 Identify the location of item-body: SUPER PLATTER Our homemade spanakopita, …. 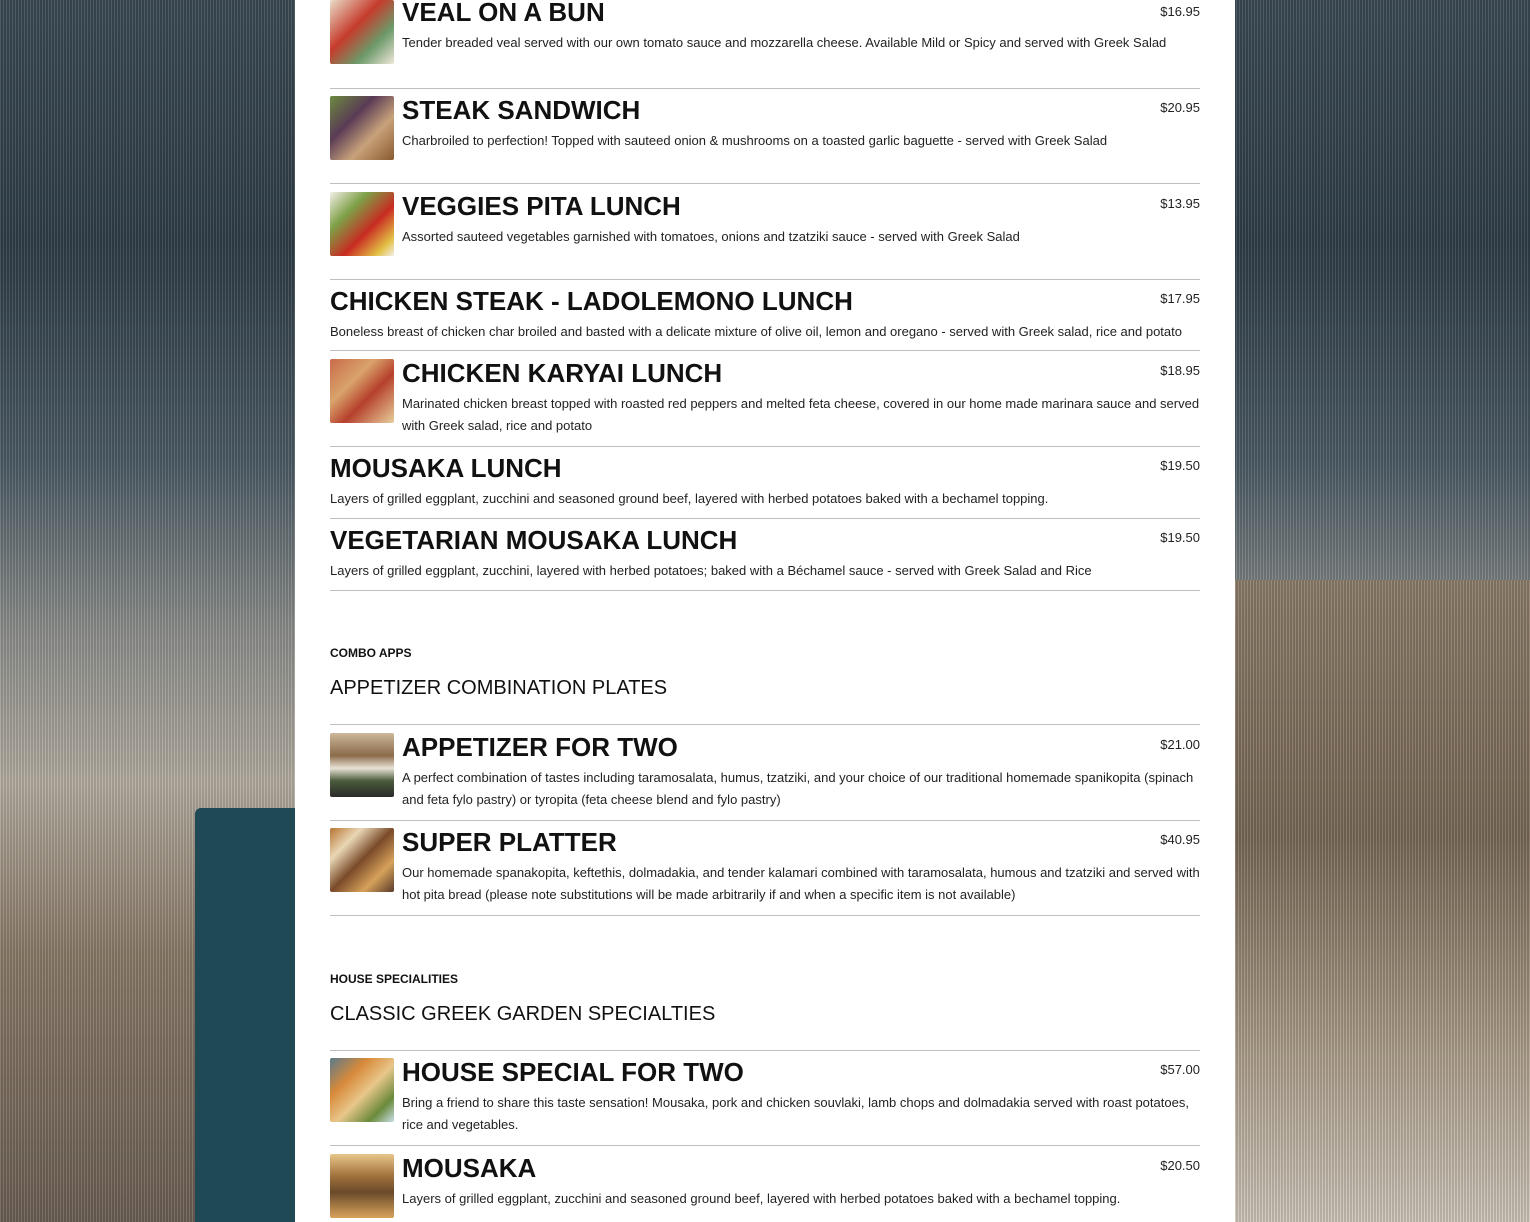
(801, 871).